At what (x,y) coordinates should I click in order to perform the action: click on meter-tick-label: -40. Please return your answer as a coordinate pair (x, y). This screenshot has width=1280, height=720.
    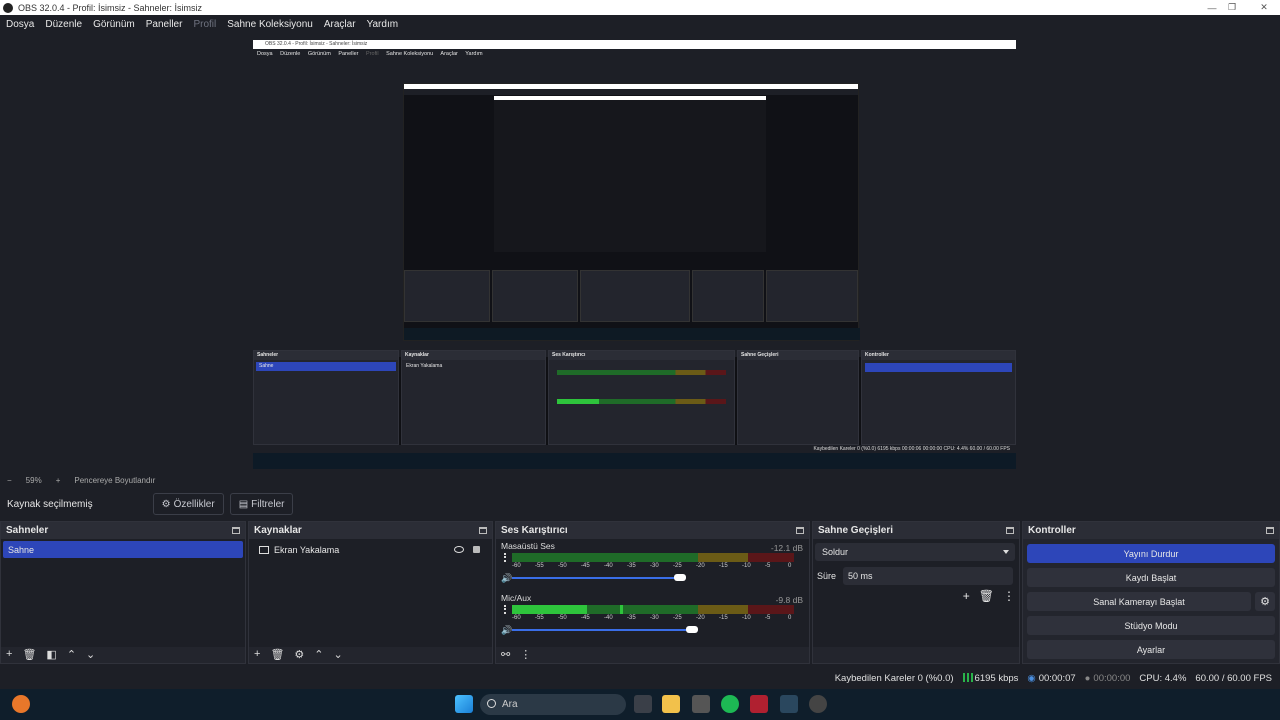
    Looking at the image, I should click on (608, 618).